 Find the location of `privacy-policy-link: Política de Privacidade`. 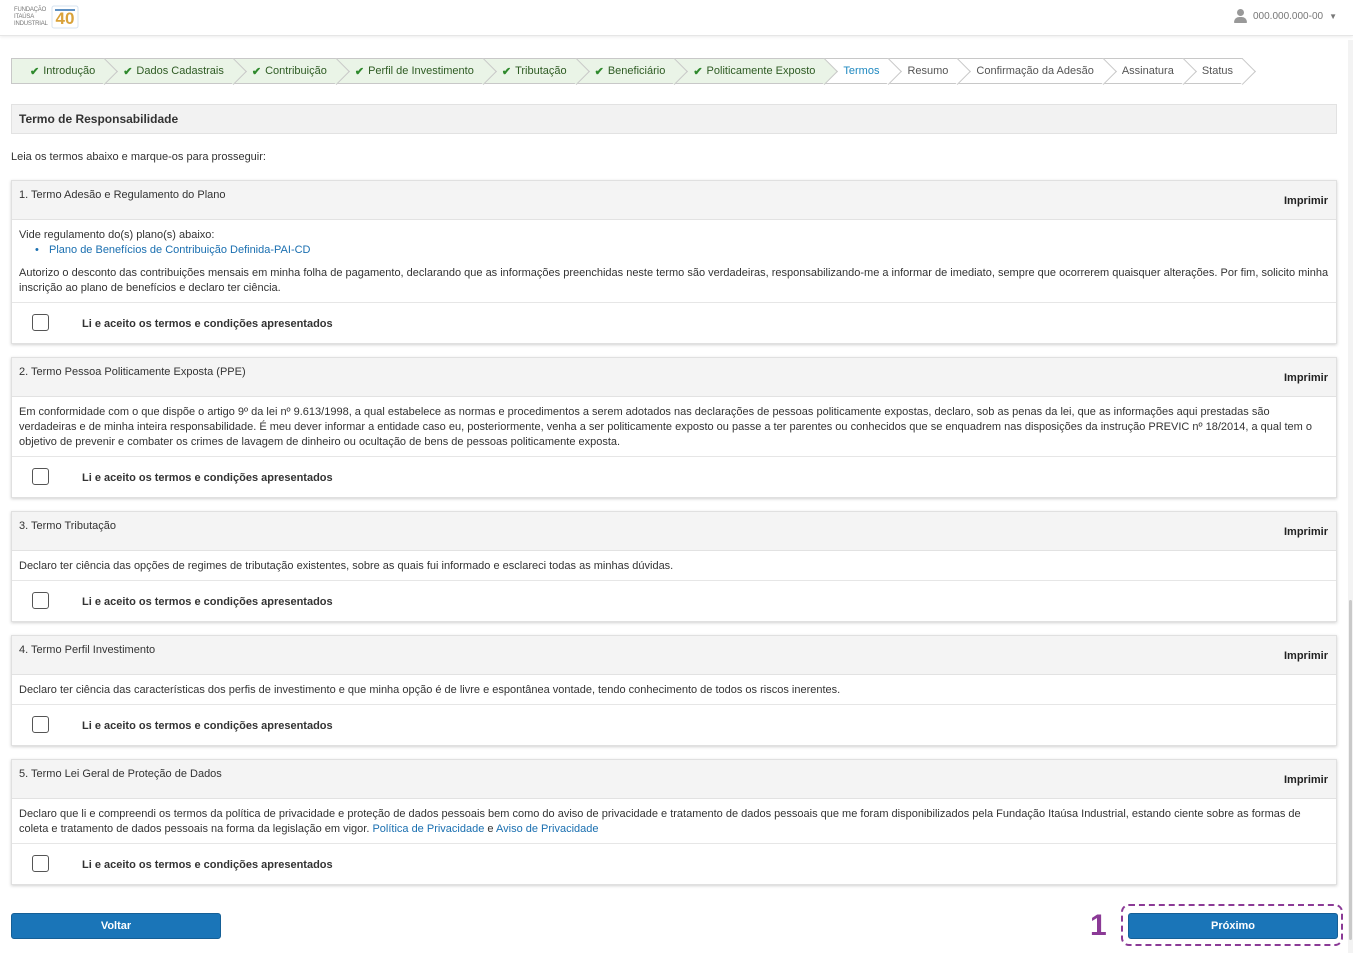

privacy-policy-link: Política de Privacidade is located at coordinates (428, 829).